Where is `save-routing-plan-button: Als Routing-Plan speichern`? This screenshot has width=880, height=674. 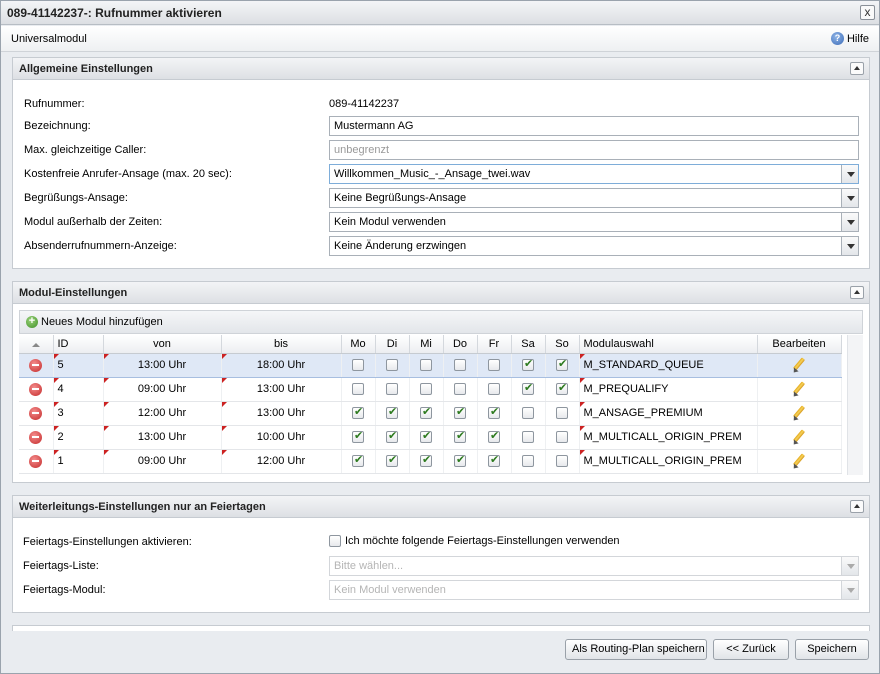
save-routing-plan-button: Als Routing-Plan speichern is located at coordinates (636, 649).